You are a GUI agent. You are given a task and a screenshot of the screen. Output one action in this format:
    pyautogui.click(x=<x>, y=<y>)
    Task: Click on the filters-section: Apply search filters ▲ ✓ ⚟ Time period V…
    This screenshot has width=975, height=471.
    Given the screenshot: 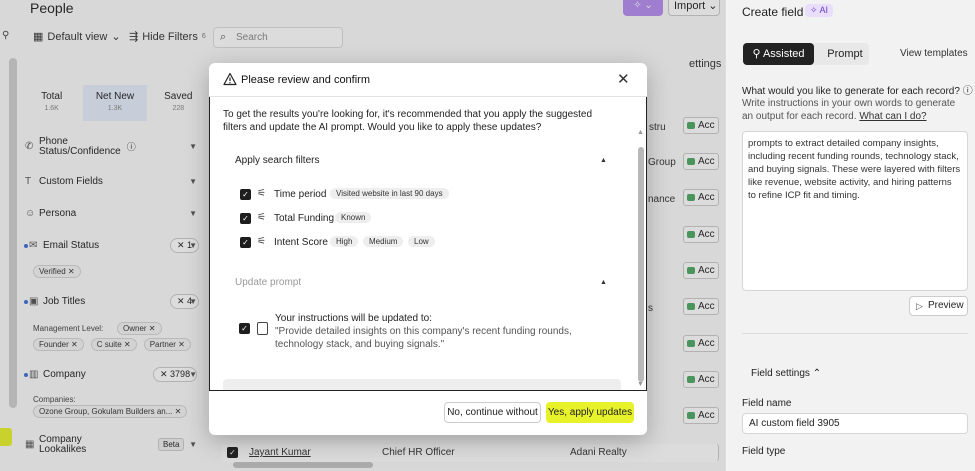 What is the action you would take?
    pyautogui.click(x=422, y=206)
    